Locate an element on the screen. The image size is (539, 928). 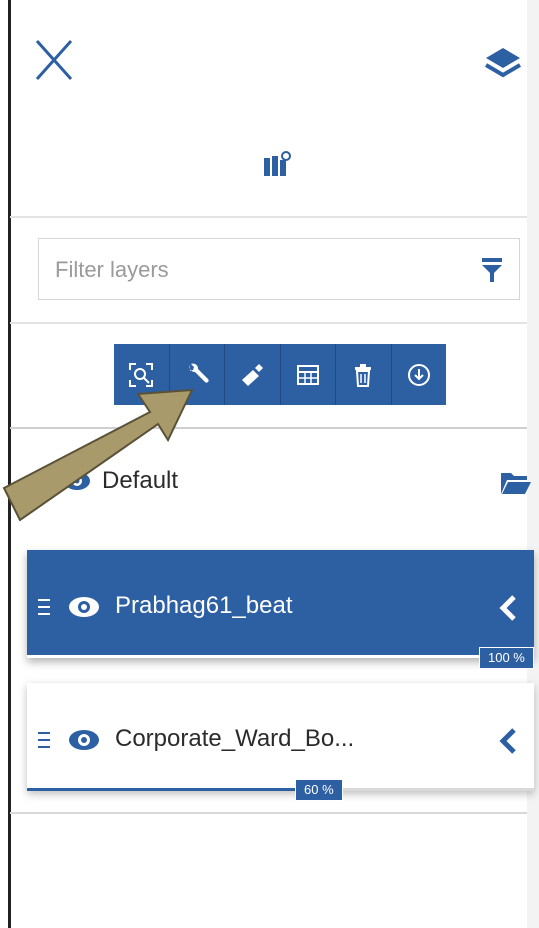
zoom-to-layer-button is located at coordinates (142, 374).